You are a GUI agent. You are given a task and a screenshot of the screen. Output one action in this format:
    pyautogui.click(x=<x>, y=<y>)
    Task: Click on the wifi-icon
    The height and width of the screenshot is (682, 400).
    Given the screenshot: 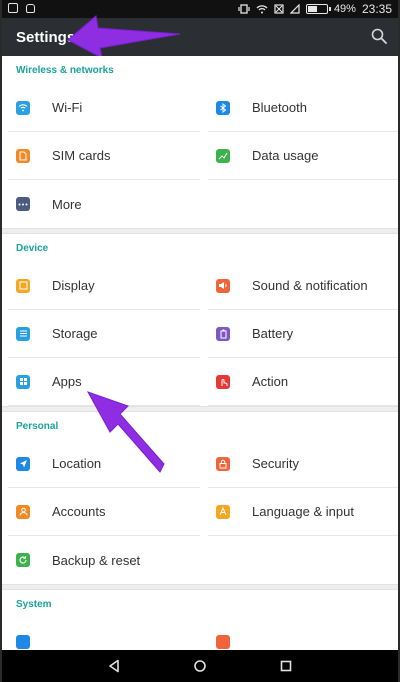 What is the action you would take?
    pyautogui.click(x=23, y=107)
    